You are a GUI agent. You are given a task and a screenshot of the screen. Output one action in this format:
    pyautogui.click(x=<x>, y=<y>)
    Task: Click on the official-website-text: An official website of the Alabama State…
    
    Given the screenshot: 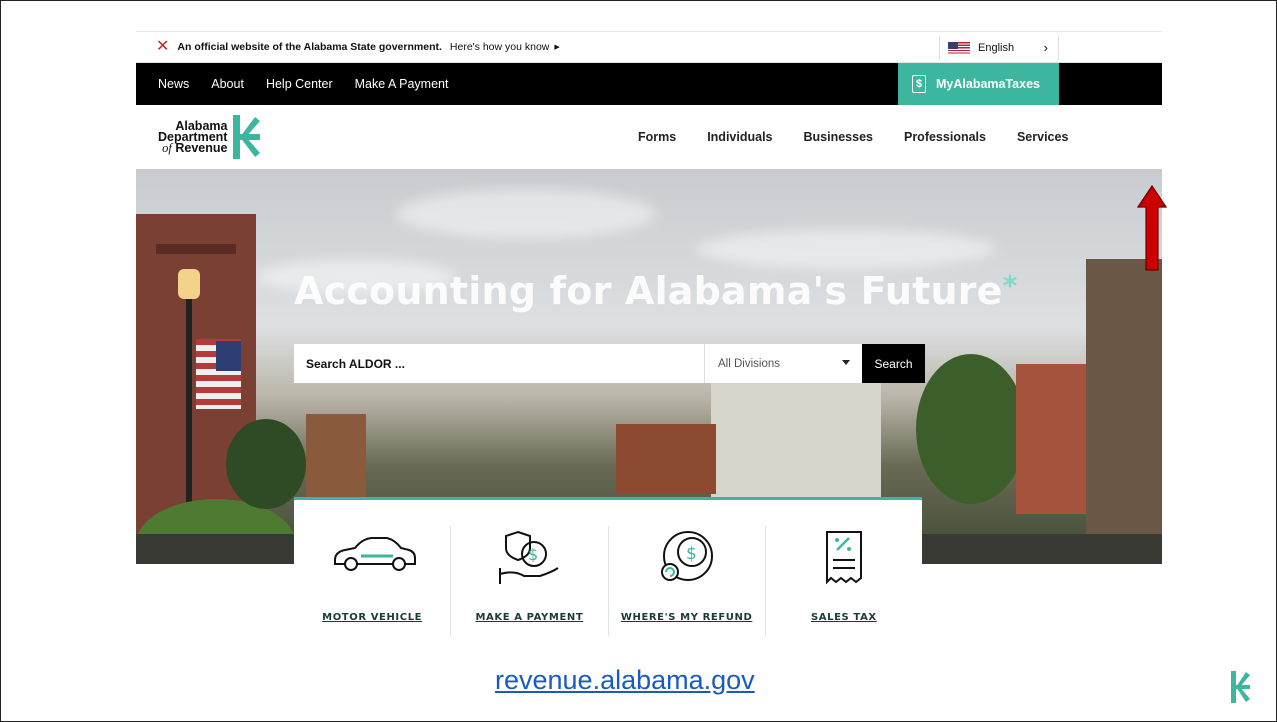 What is the action you would take?
    pyautogui.click(x=309, y=47)
    